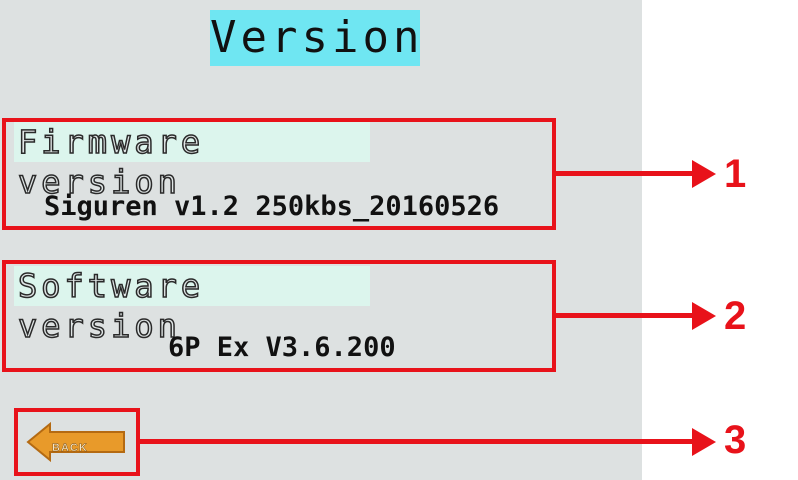 The height and width of the screenshot is (480, 798). I want to click on callout-number-2: 2, so click(735, 316).